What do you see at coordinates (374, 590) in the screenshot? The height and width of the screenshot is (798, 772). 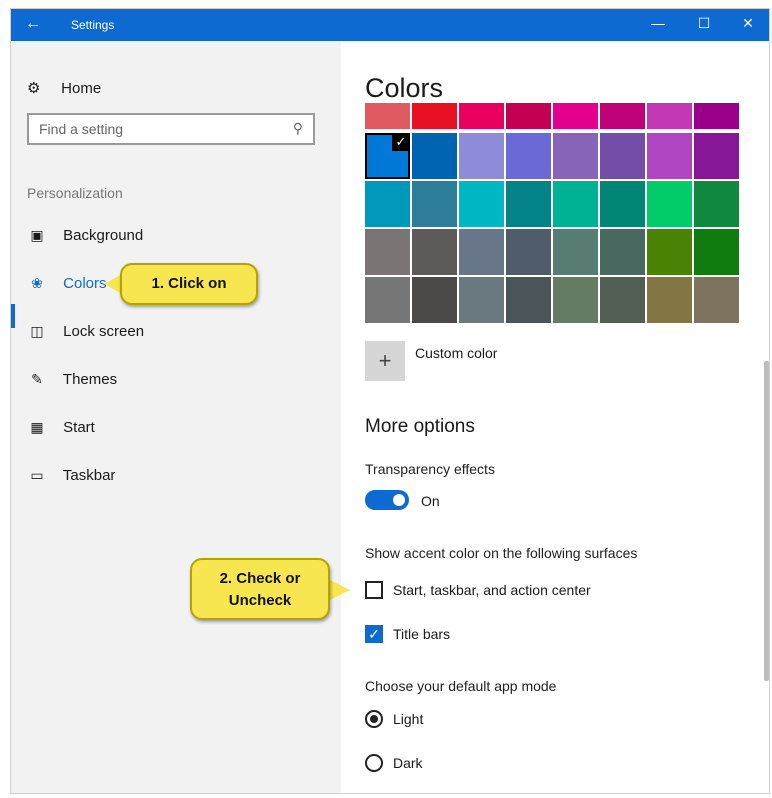 I see `start-taskbar-checkbox` at bounding box center [374, 590].